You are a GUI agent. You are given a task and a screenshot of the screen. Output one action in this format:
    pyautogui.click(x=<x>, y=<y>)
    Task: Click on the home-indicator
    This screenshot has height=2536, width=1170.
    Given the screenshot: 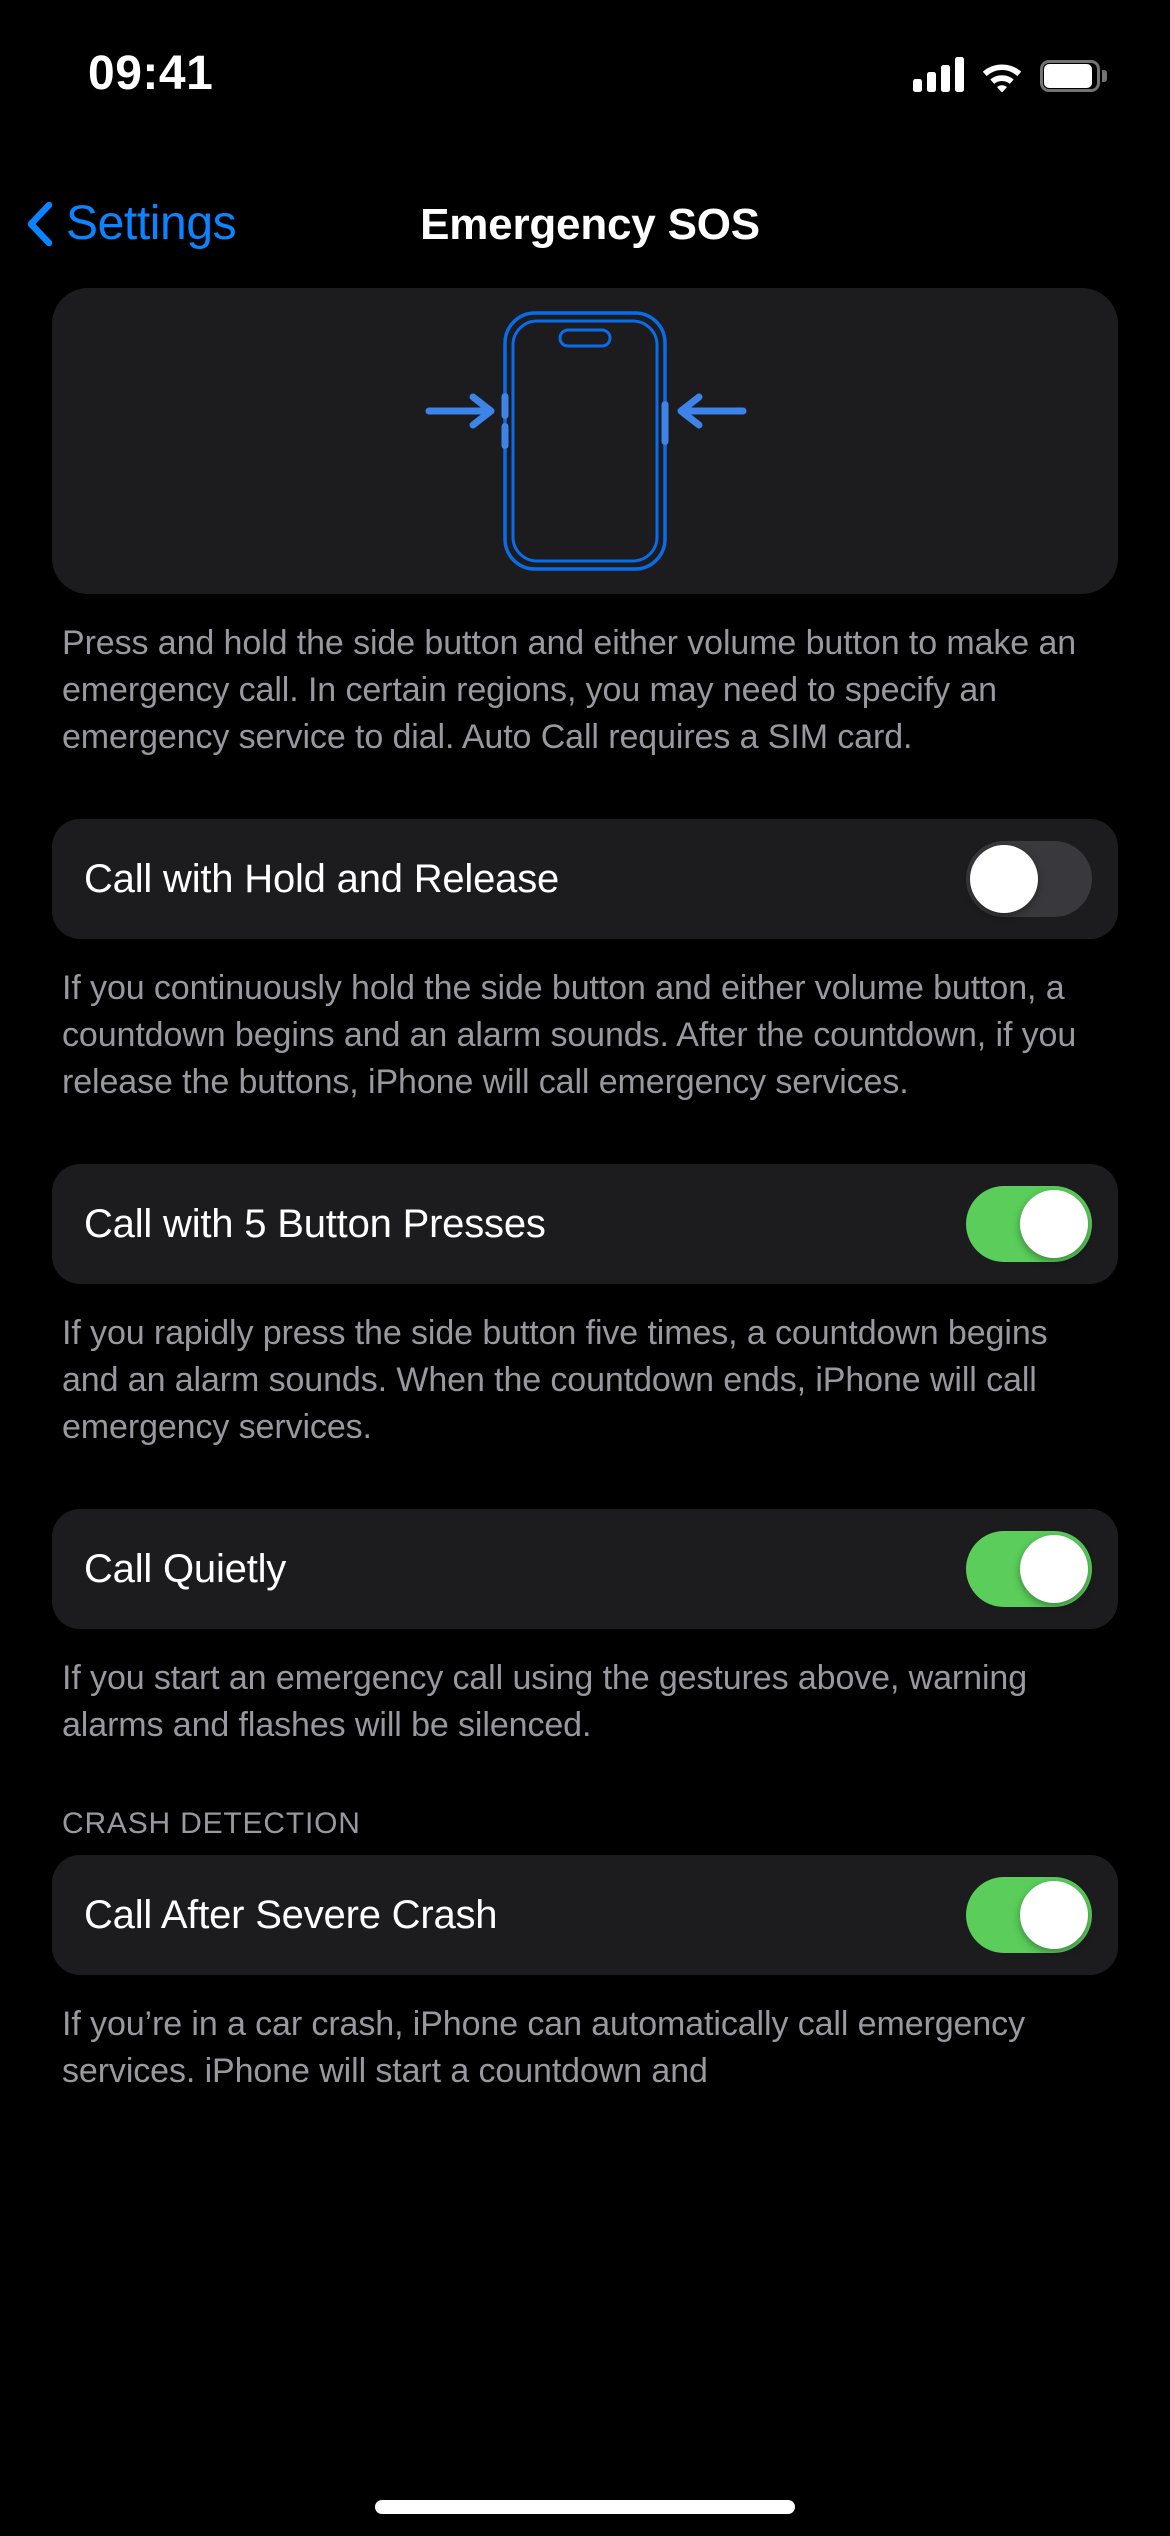 What is the action you would take?
    pyautogui.click(x=585, y=2507)
    